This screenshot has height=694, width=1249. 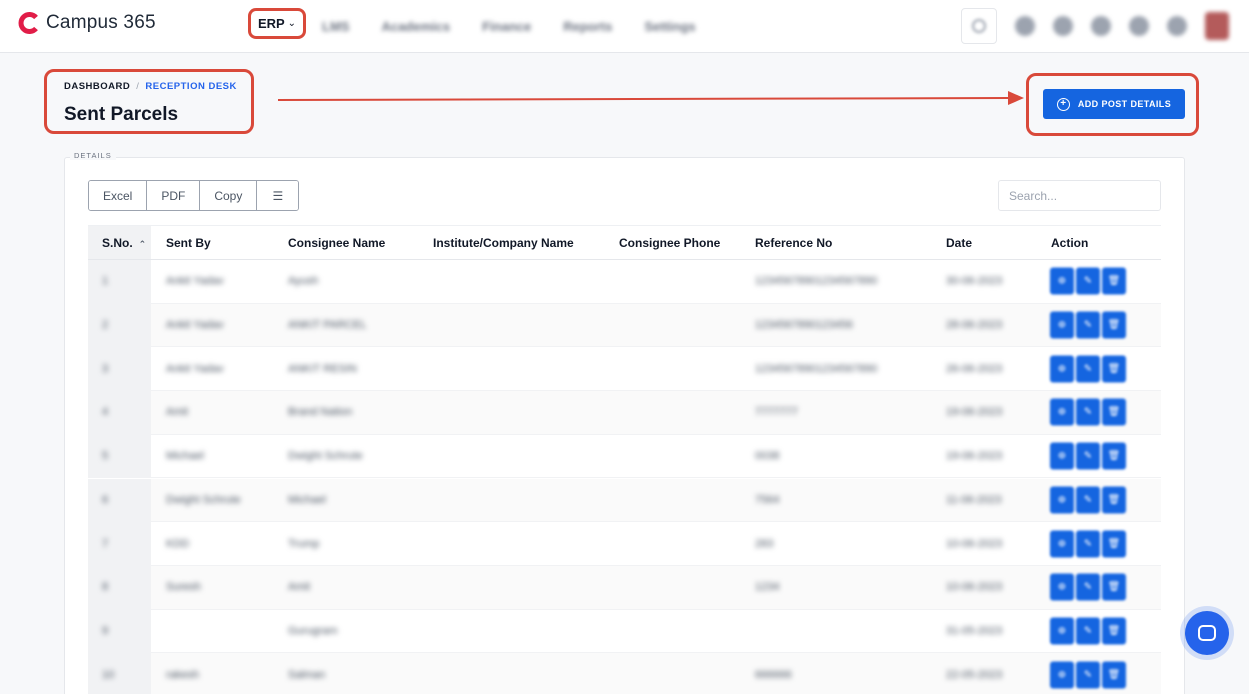 What do you see at coordinates (1114, 104) in the screenshot?
I see `add-post-details-button: + ADD POST DETAILS` at bounding box center [1114, 104].